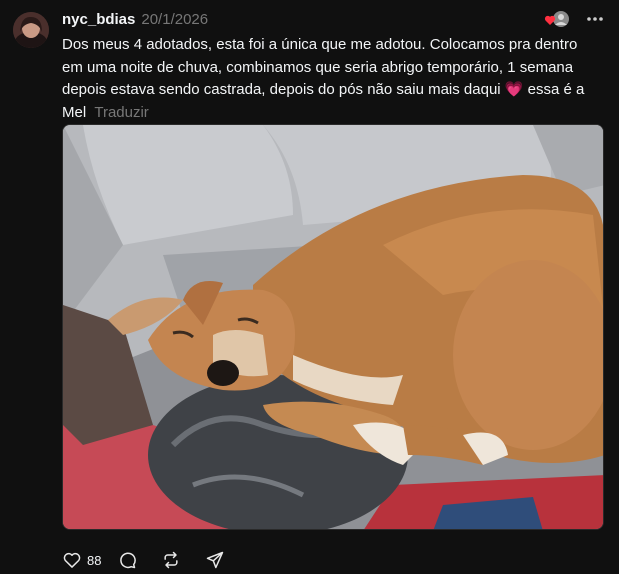 The height and width of the screenshot is (574, 619). I want to click on share-icon, so click(215, 560).